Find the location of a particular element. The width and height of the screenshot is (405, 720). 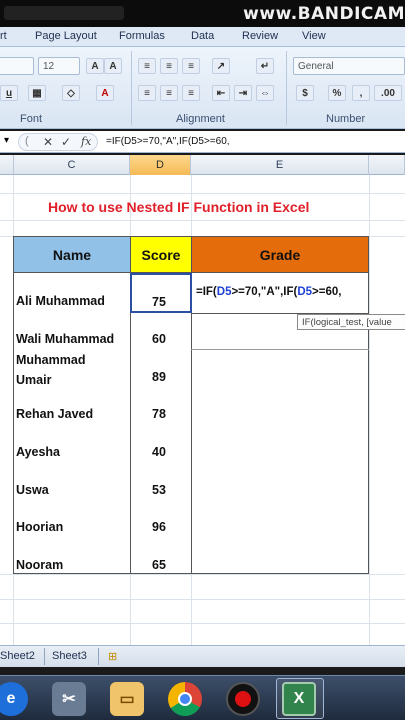

currency-icon: $ is located at coordinates (305, 93).